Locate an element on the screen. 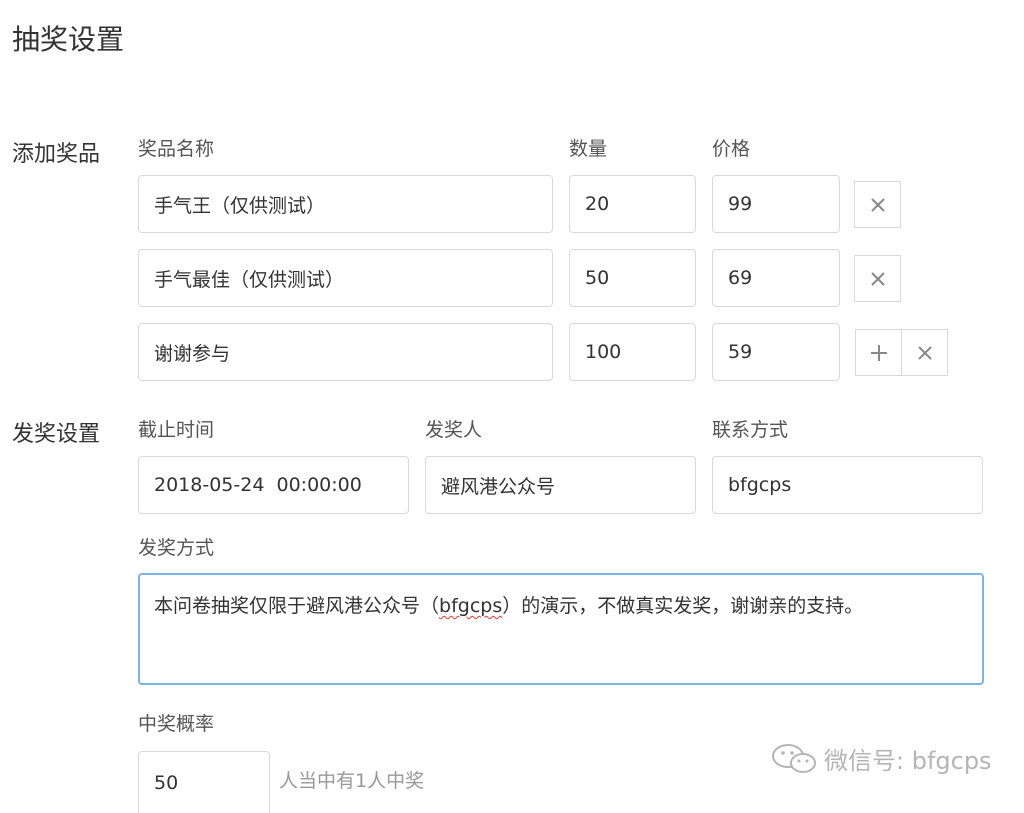 This screenshot has height=813, width=1024. prize-quantity-input: 100 is located at coordinates (632, 352).